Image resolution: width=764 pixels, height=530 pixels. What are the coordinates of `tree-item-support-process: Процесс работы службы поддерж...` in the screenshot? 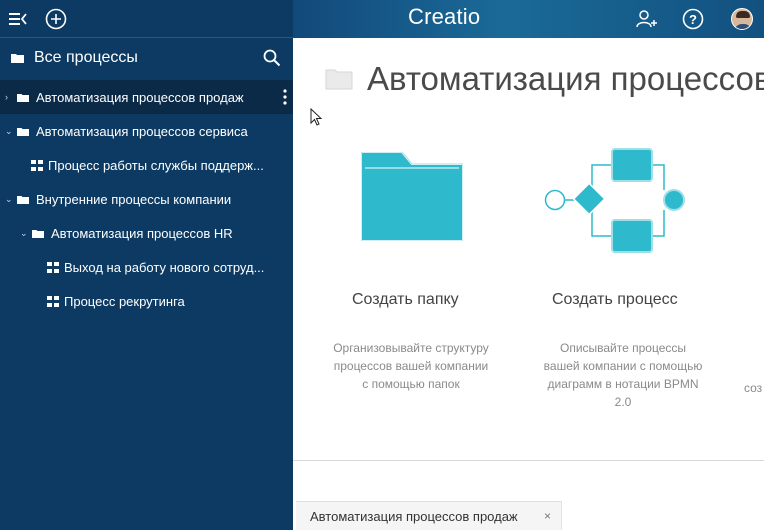 It's located at (146, 165).